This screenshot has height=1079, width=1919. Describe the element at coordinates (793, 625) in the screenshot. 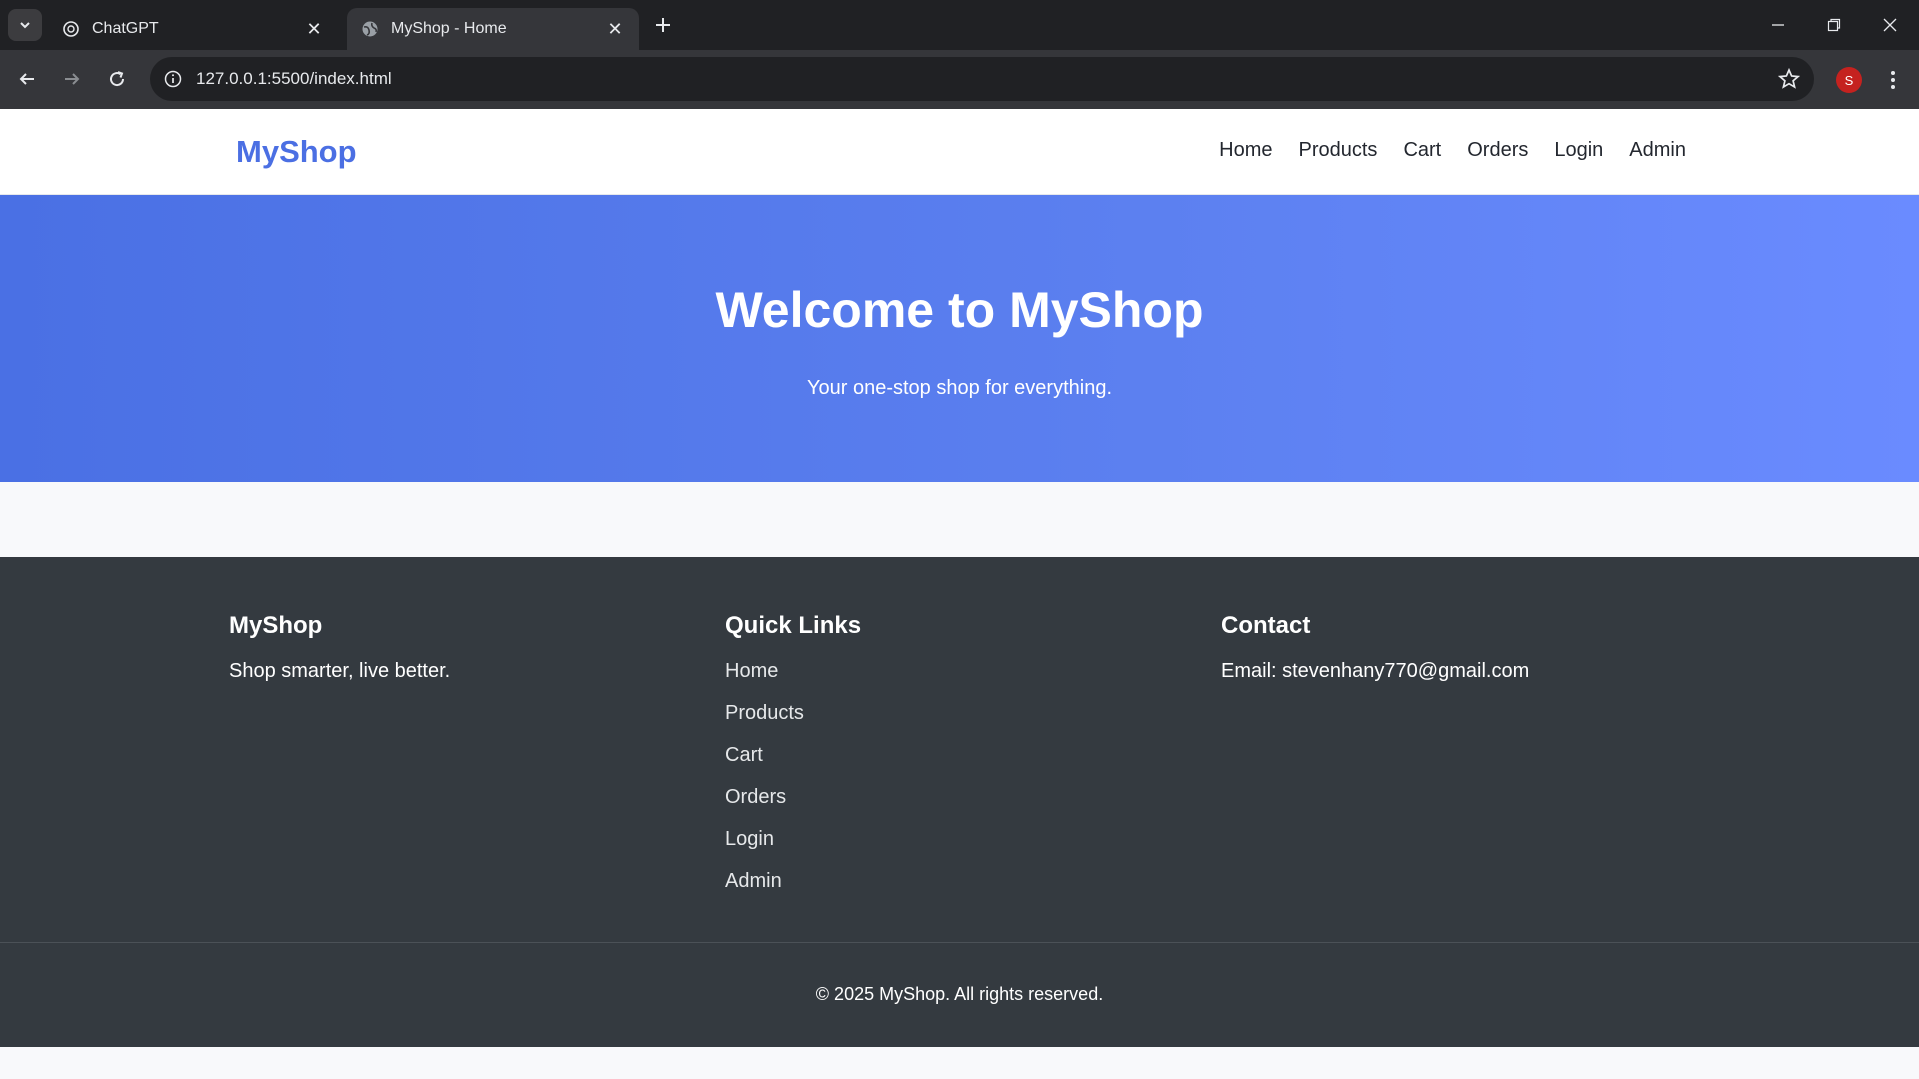

I see `footer-quick-links-title: Quick Links` at that location.